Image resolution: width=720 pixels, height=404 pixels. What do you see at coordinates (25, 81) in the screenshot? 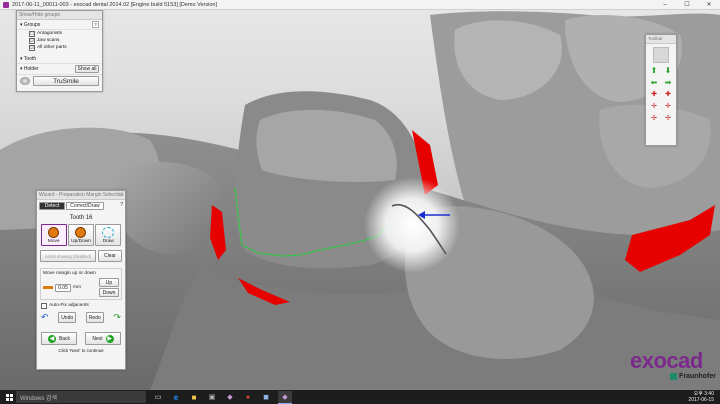
I see `tooth-preview-icon` at bounding box center [25, 81].